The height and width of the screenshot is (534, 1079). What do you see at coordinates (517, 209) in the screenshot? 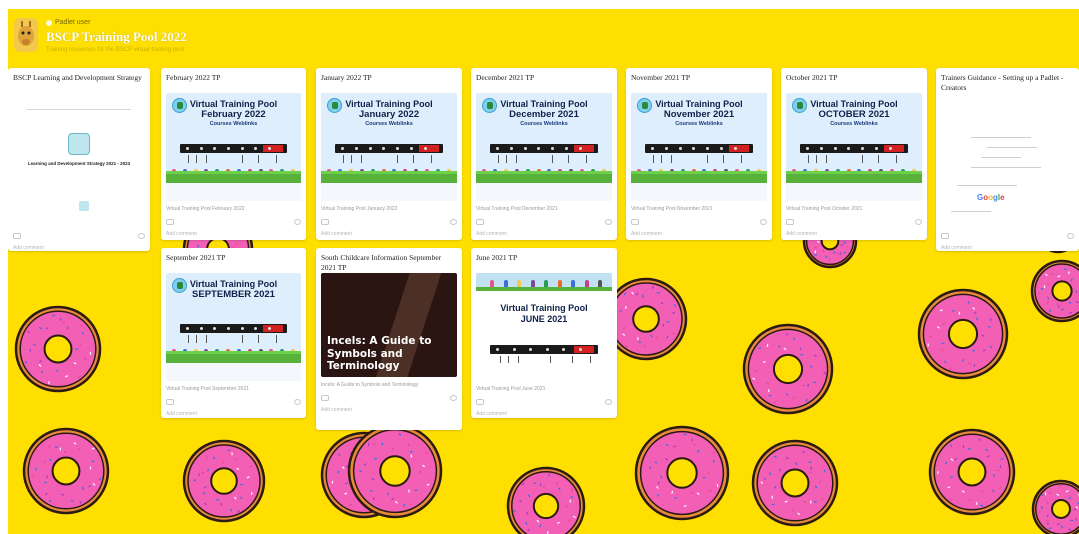
I see `post-attachment-caption: Virtual Training Pool December 2021` at bounding box center [517, 209].